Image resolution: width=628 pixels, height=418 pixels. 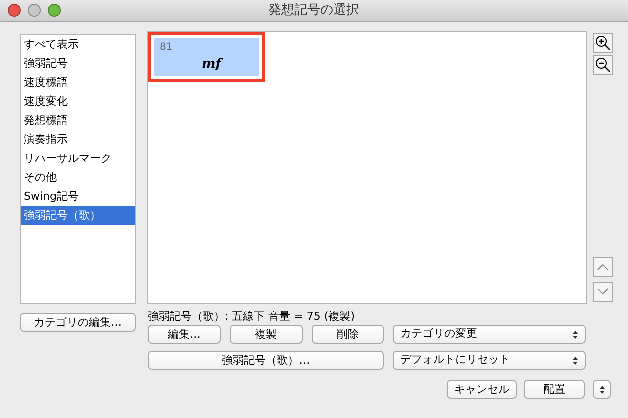 I want to click on symbol-number: 81, so click(x=166, y=47).